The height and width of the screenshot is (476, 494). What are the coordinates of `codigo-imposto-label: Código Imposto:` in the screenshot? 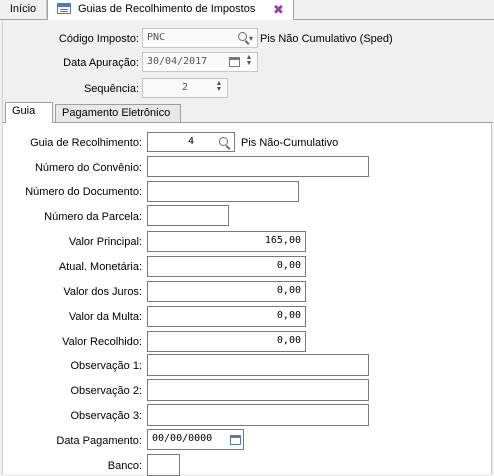 It's located at (98, 39).